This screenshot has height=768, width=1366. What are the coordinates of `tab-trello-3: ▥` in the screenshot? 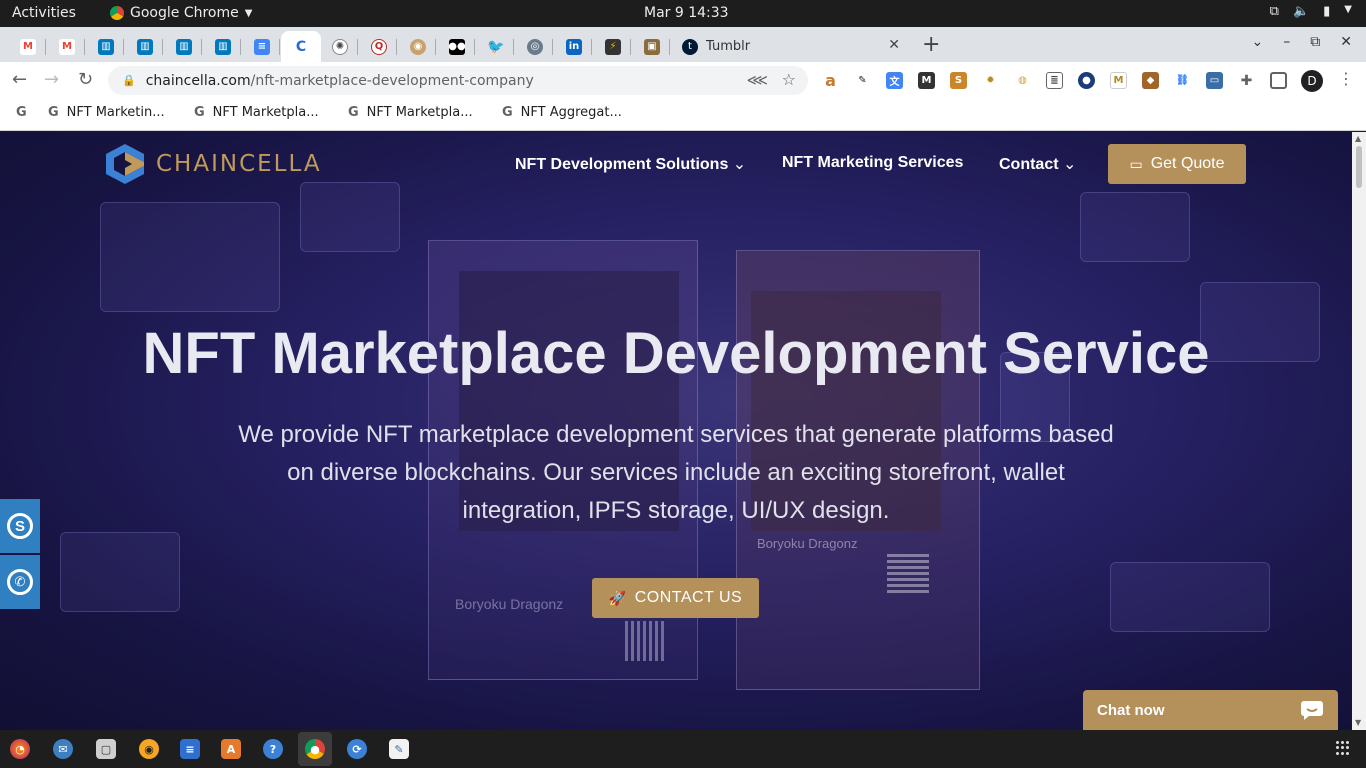 It's located at (184, 46).